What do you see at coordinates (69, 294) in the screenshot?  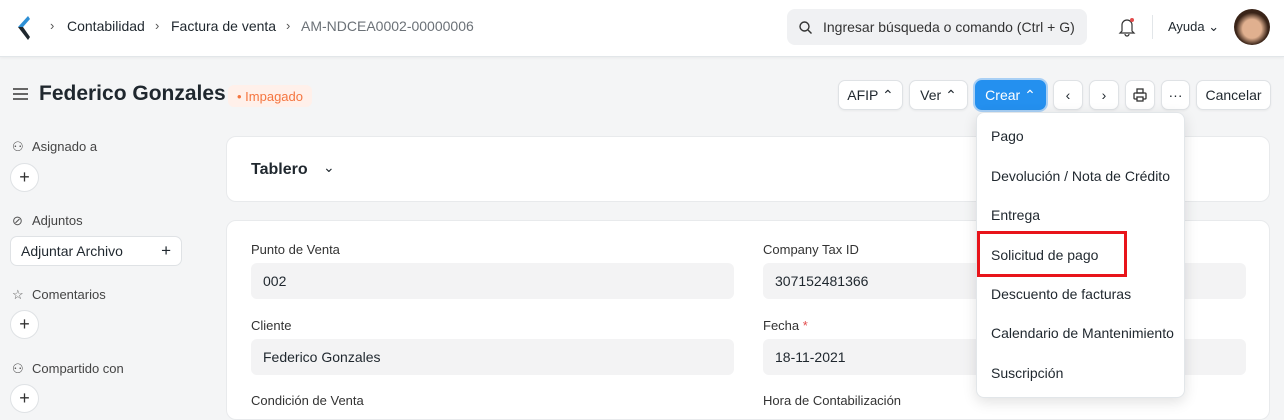 I see `comments-label: Comentarios` at bounding box center [69, 294].